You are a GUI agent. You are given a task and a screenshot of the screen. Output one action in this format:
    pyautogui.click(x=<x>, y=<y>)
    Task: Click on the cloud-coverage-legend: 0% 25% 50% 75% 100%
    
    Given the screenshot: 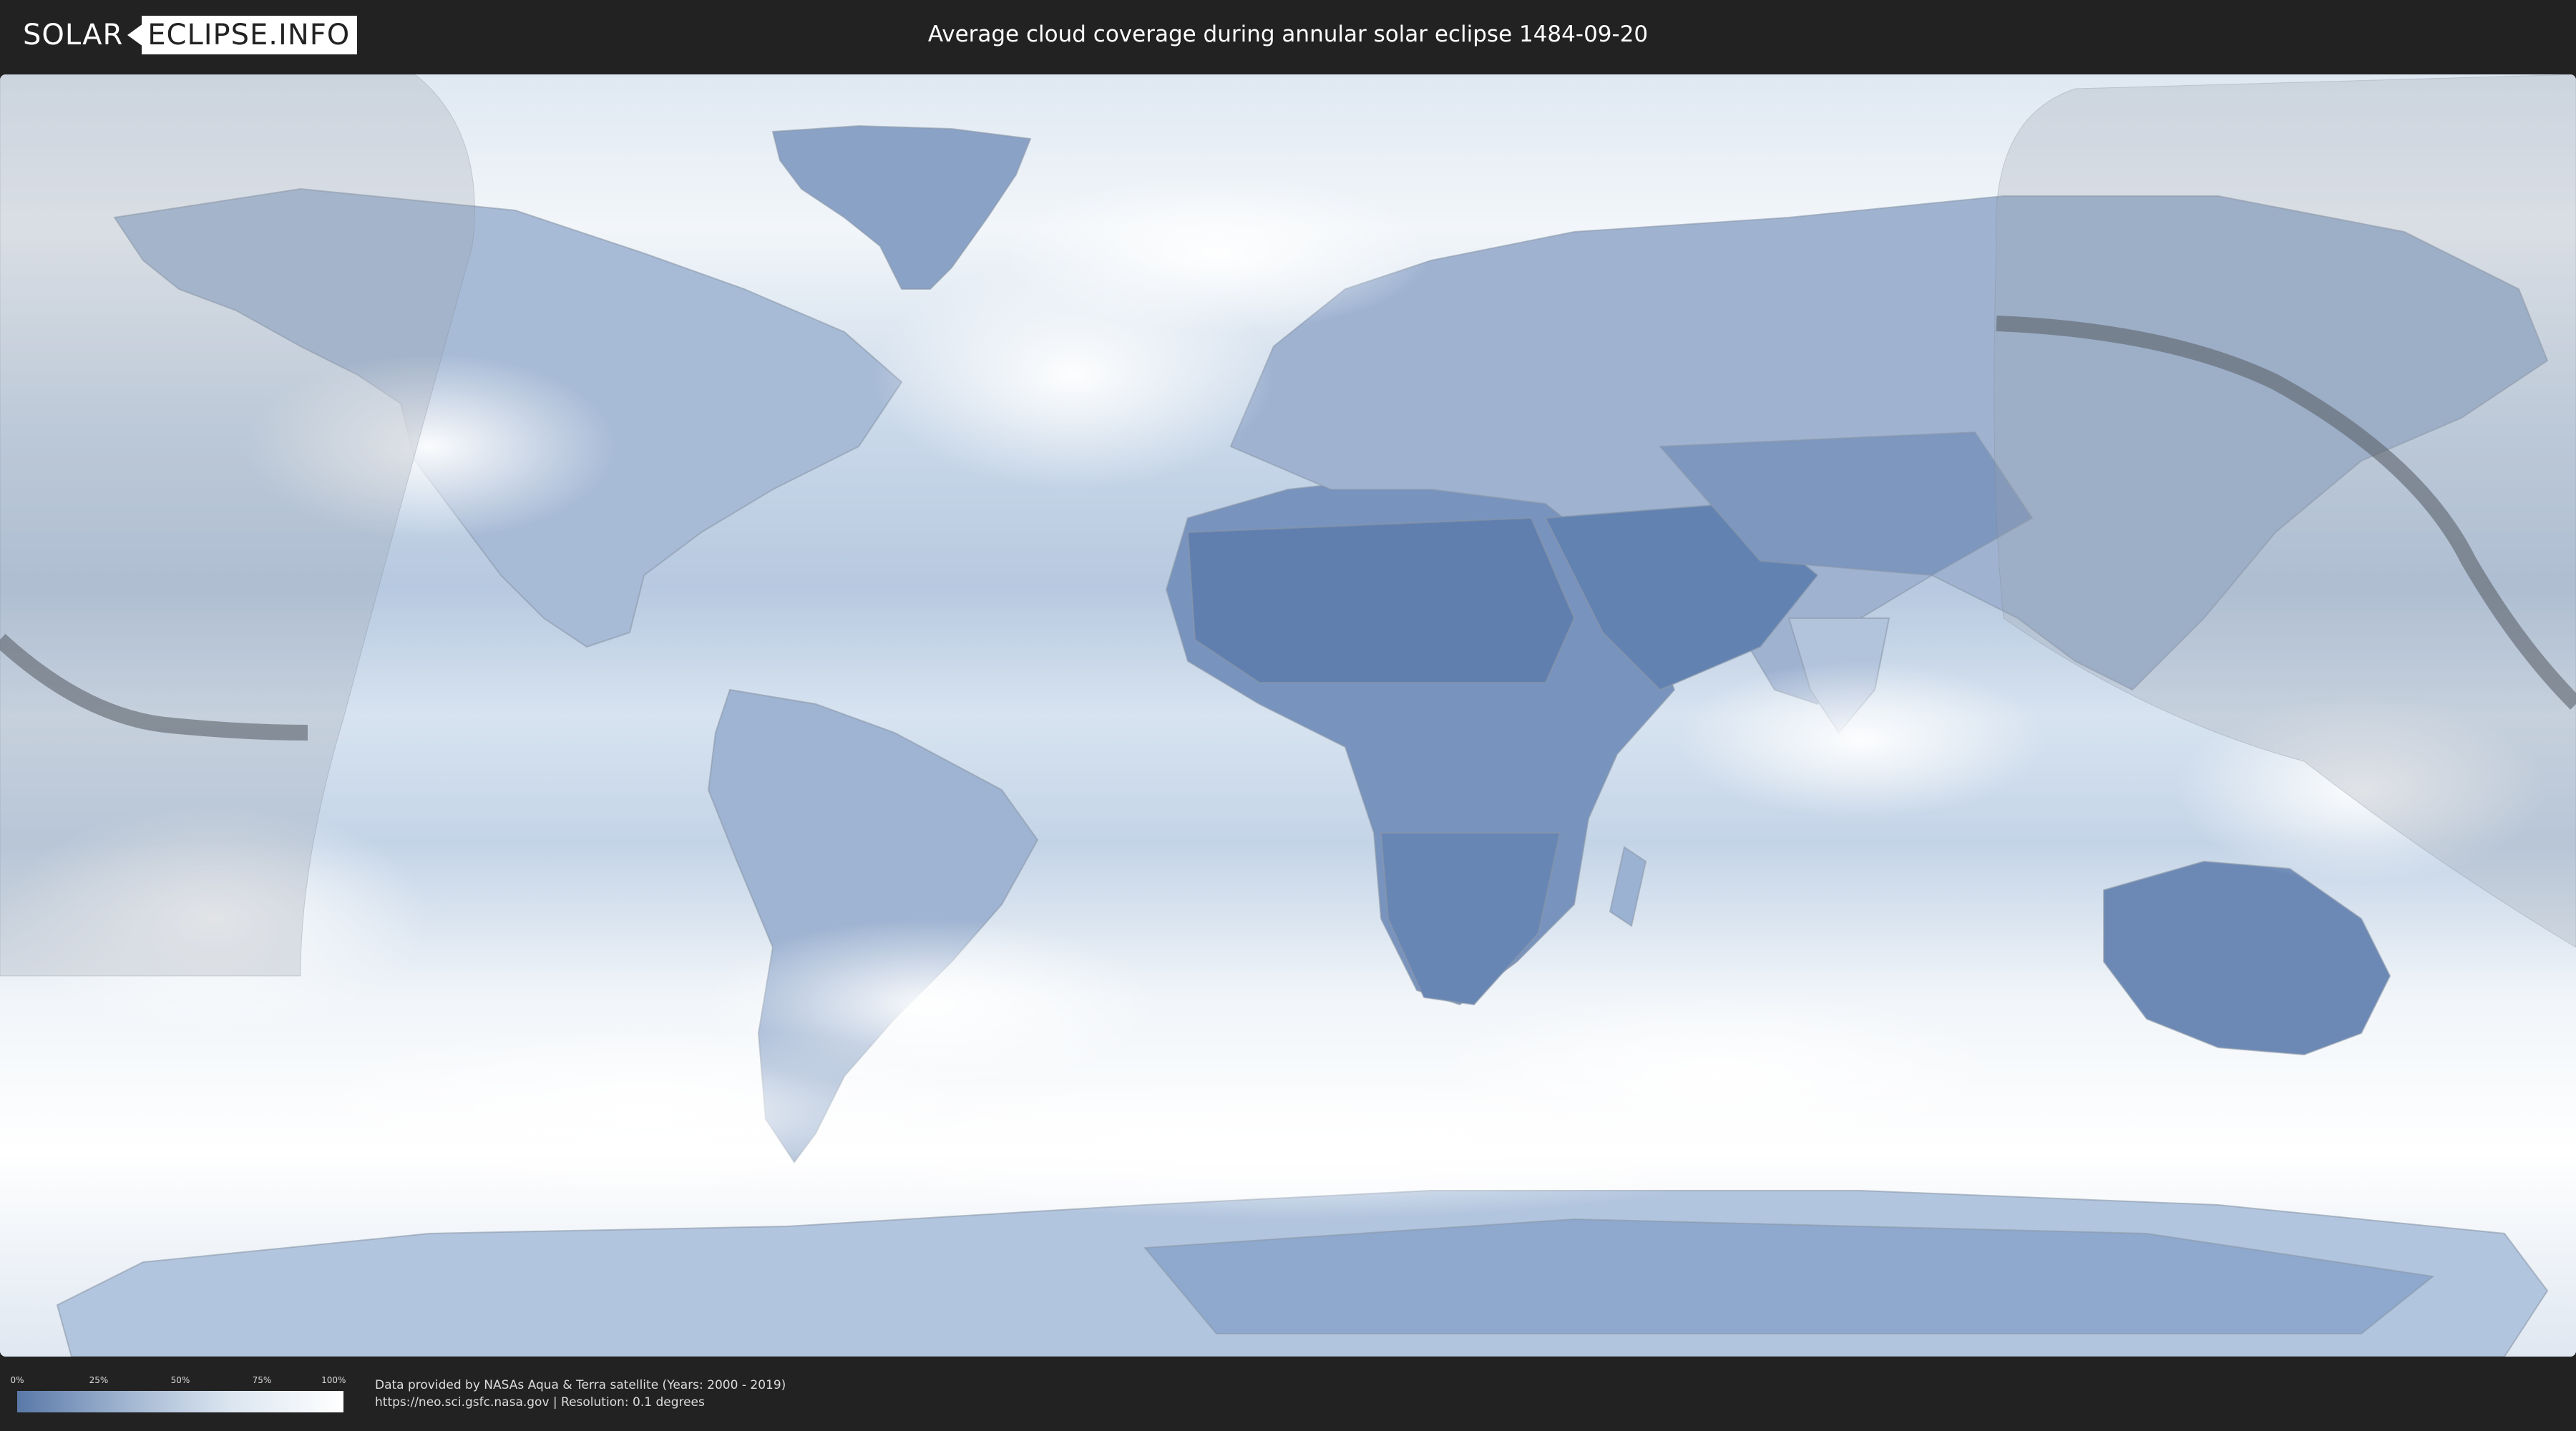 What is the action you would take?
    pyautogui.click(x=178, y=1393)
    